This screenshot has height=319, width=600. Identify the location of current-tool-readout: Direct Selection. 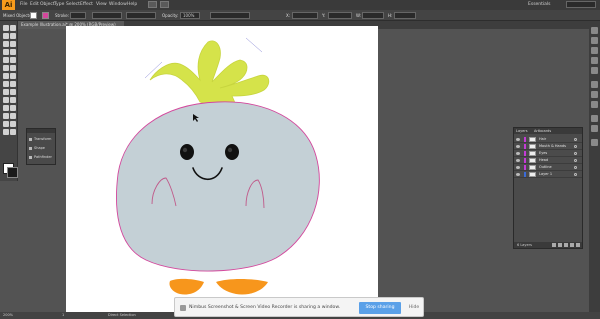
(122, 315).